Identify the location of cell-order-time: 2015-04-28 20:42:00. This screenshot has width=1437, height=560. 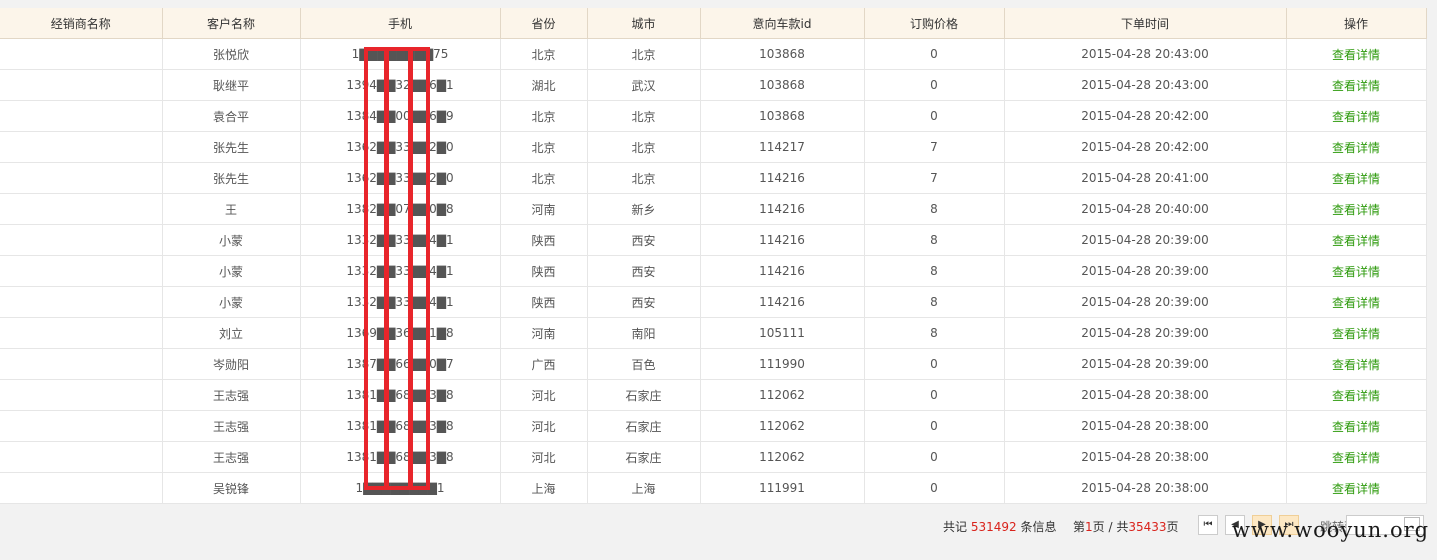
(1145, 147).